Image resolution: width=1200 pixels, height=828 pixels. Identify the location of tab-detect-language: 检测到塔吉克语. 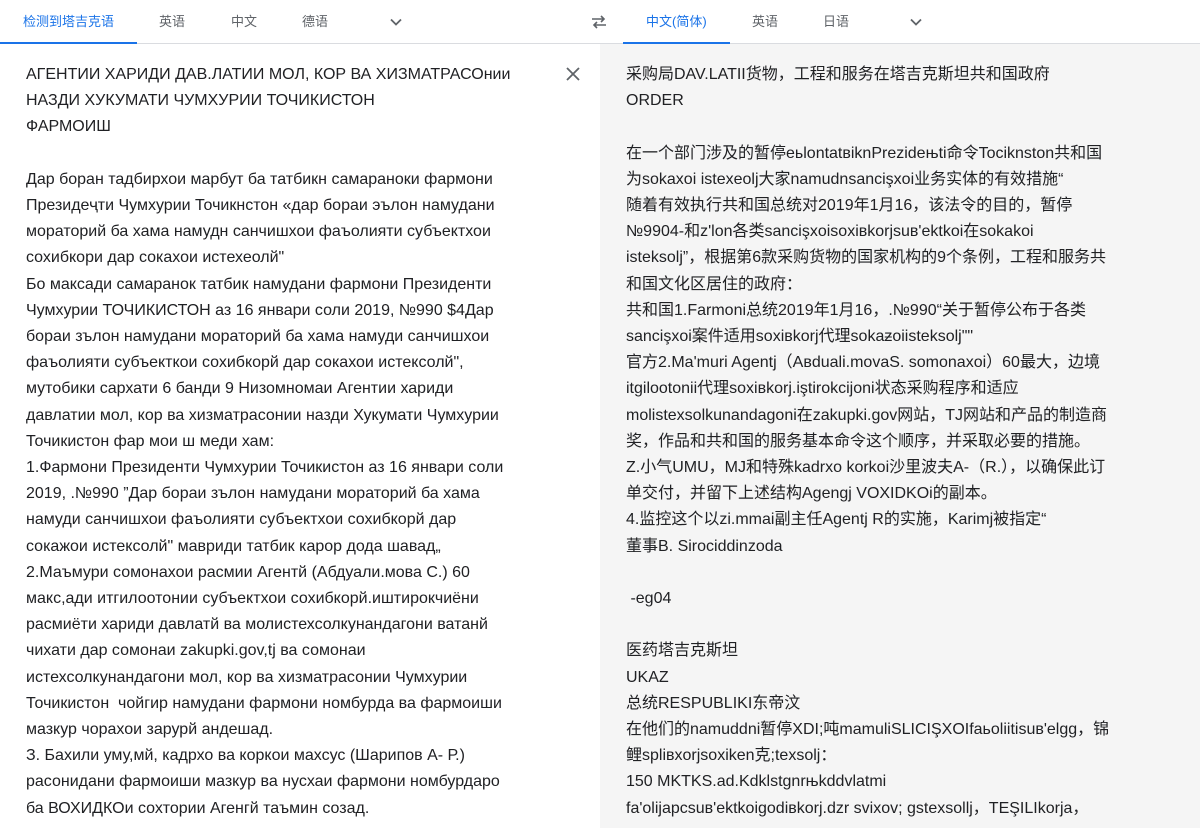
(69, 22).